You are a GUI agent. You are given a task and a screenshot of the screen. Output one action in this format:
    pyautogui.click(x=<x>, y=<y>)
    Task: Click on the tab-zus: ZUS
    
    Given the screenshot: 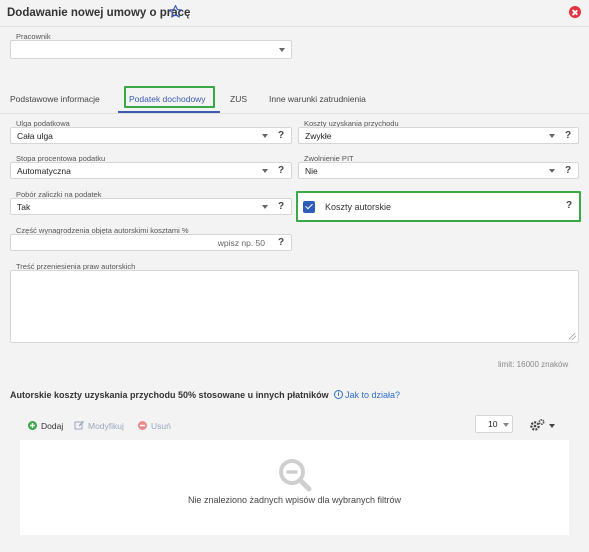 What is the action you would take?
    pyautogui.click(x=238, y=99)
    